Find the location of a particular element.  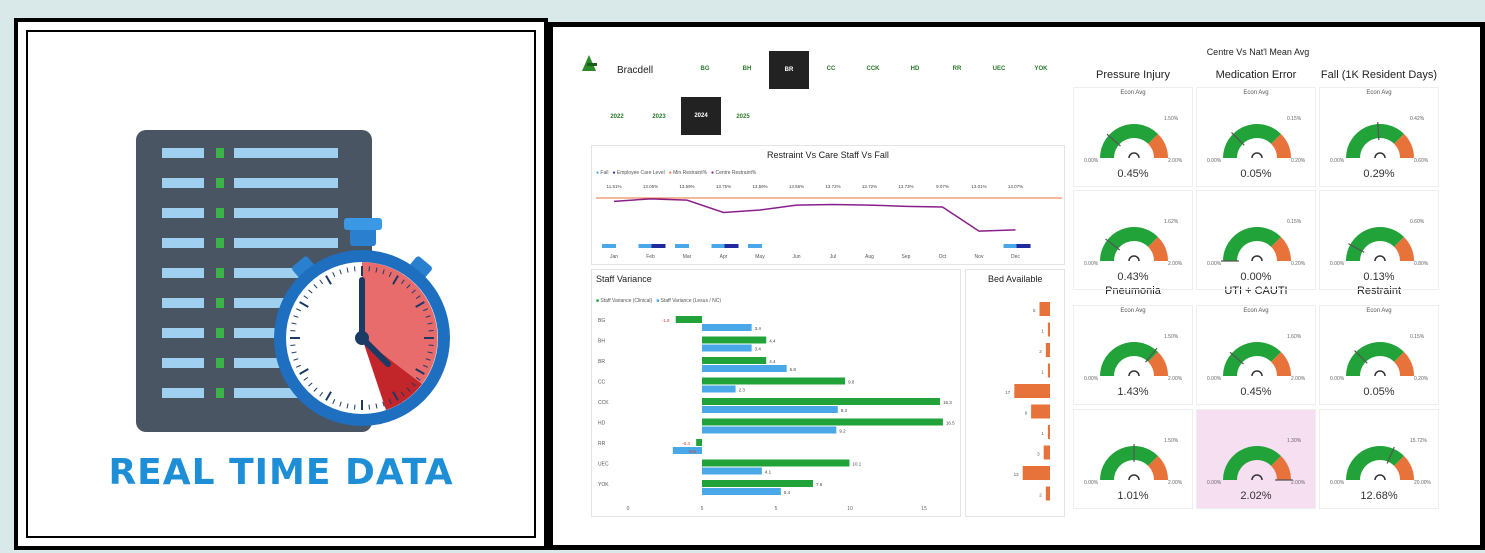

year-button-2023: 2023 is located at coordinates (659, 117).